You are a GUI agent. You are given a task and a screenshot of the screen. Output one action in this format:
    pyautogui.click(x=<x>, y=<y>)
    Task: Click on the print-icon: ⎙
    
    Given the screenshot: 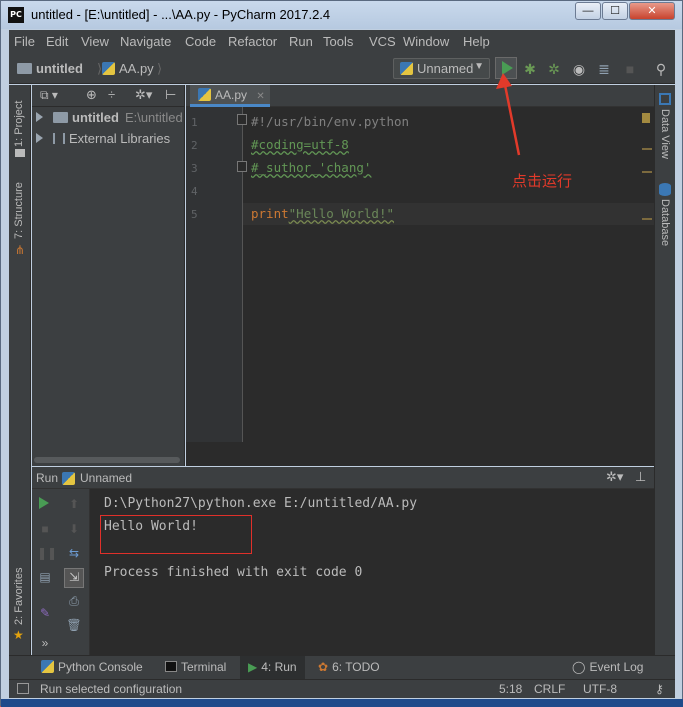 What is the action you would take?
    pyautogui.click(x=74, y=601)
    